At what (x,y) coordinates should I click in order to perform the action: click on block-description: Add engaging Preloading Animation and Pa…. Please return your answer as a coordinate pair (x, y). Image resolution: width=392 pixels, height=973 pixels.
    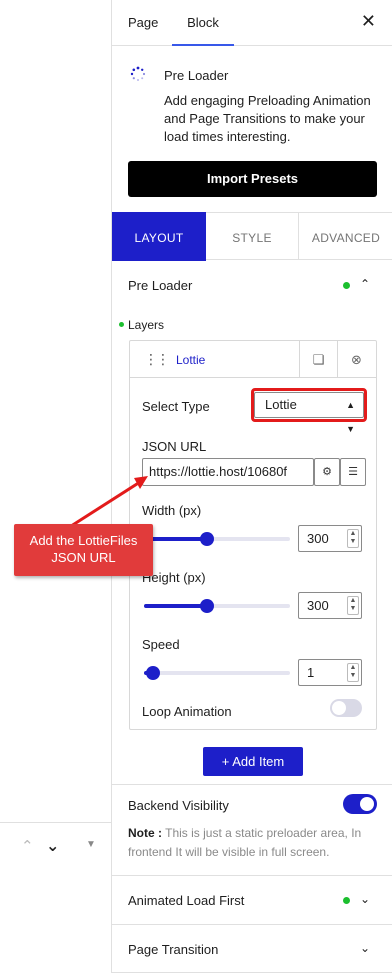
    Looking at the image, I should click on (267, 118).